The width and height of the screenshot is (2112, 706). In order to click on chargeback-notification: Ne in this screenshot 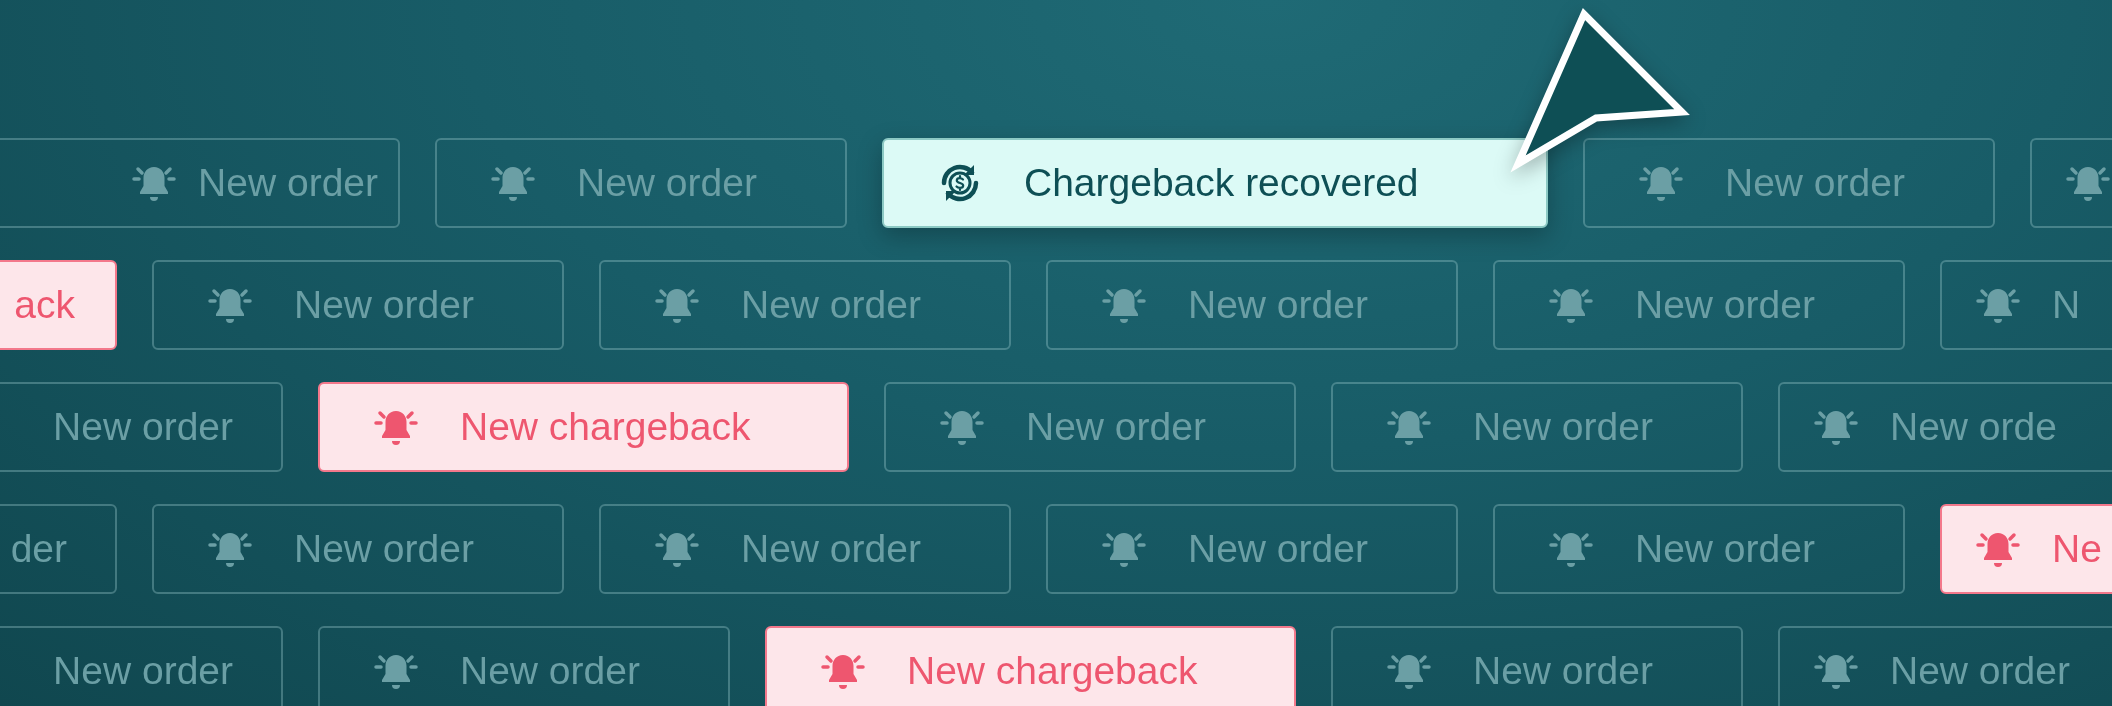, I will do `click(2026, 549)`.